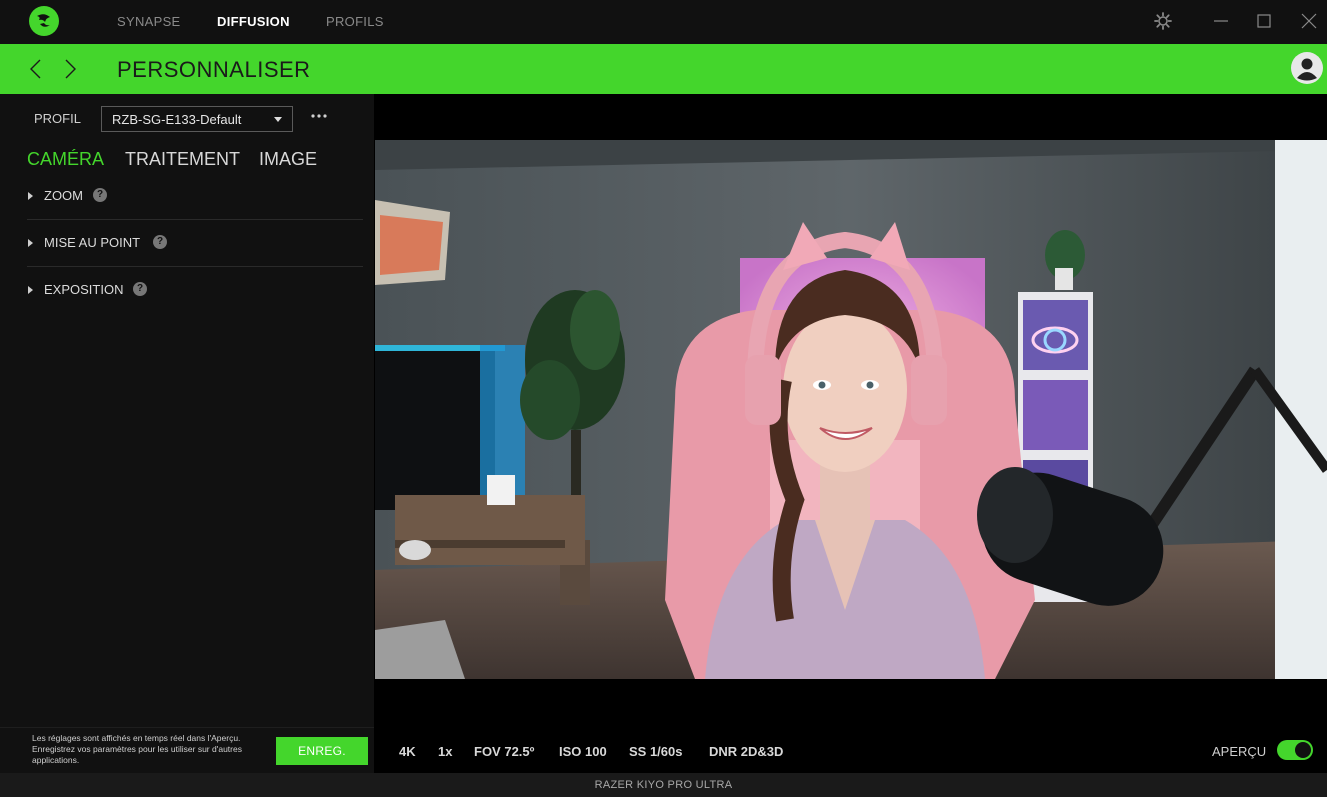  I want to click on nav-synapse: SYNAPSE, so click(149, 21).